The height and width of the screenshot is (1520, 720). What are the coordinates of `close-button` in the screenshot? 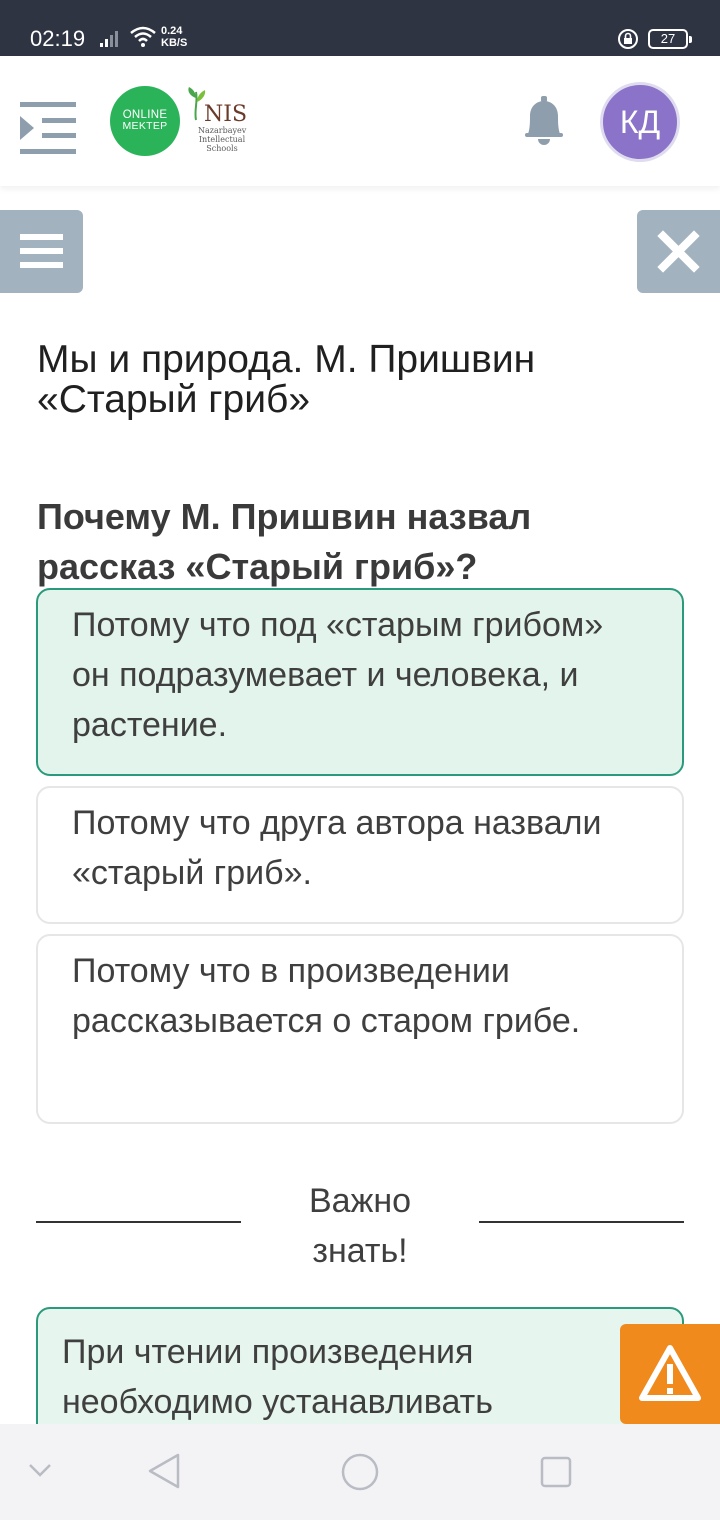 It's located at (678, 251).